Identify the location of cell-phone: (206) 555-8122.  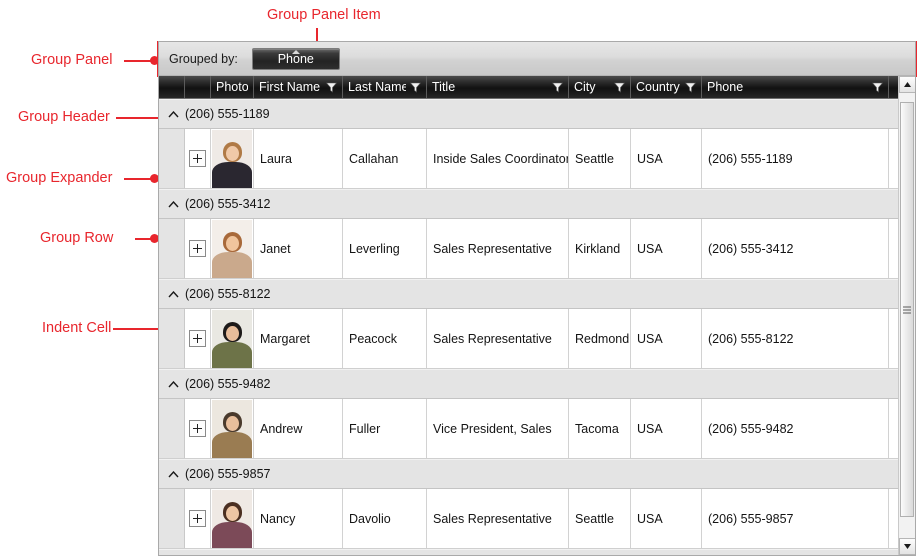
(795, 338).